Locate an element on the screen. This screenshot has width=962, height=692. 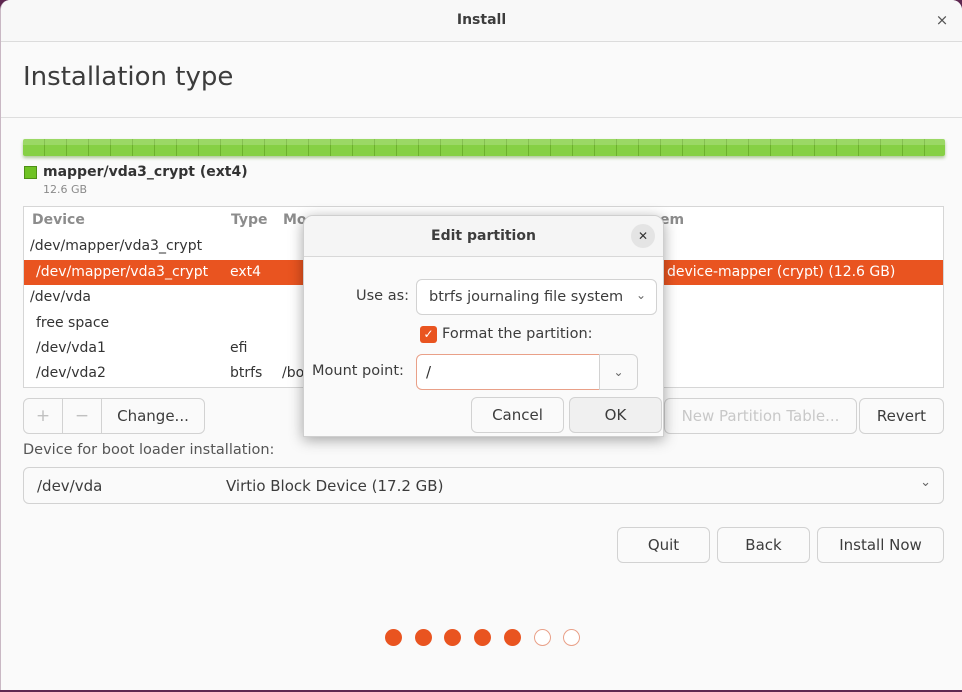
boot-loader-select: /dev/vda Virtio Block Device (17.2 GB) ⌄ is located at coordinates (483, 485).